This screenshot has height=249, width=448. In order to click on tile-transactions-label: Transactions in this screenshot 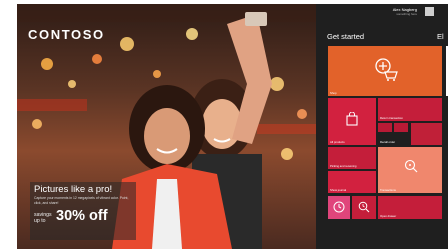, I will do `click(388, 190)`.